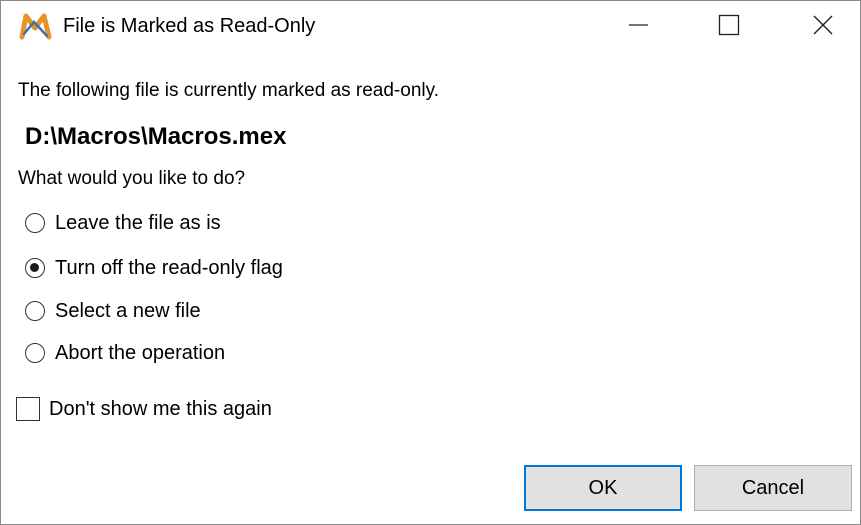 This screenshot has height=525, width=861. What do you see at coordinates (603, 488) in the screenshot?
I see `ok-button: OK` at bounding box center [603, 488].